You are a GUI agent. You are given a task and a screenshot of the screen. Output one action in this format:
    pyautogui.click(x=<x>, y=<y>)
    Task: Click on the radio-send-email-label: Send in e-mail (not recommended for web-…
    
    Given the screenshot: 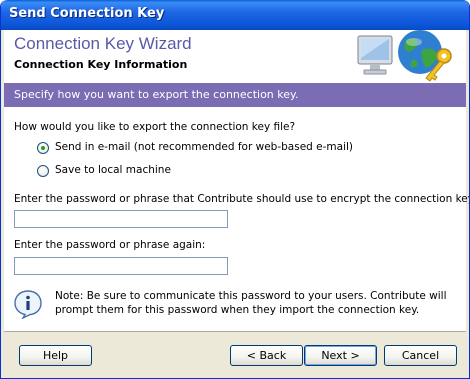 What is the action you would take?
    pyautogui.click(x=204, y=147)
    